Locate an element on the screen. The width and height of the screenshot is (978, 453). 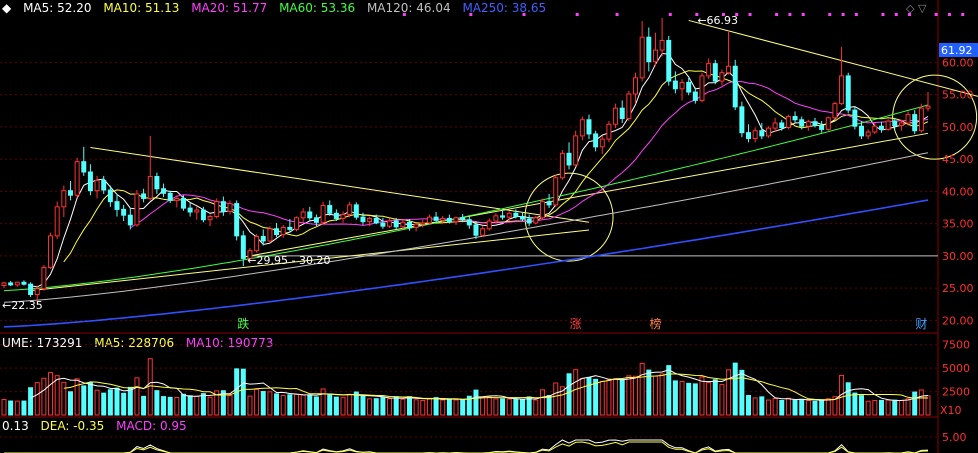
volume-layer is located at coordinates (466, 387).